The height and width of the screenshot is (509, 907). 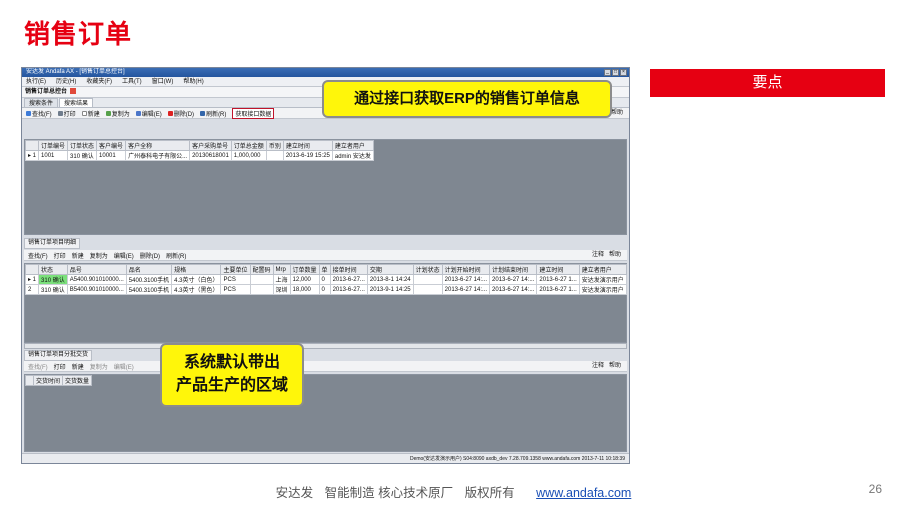 I want to click on menu-favorites: 收藏夹(F), so click(x=99, y=81).